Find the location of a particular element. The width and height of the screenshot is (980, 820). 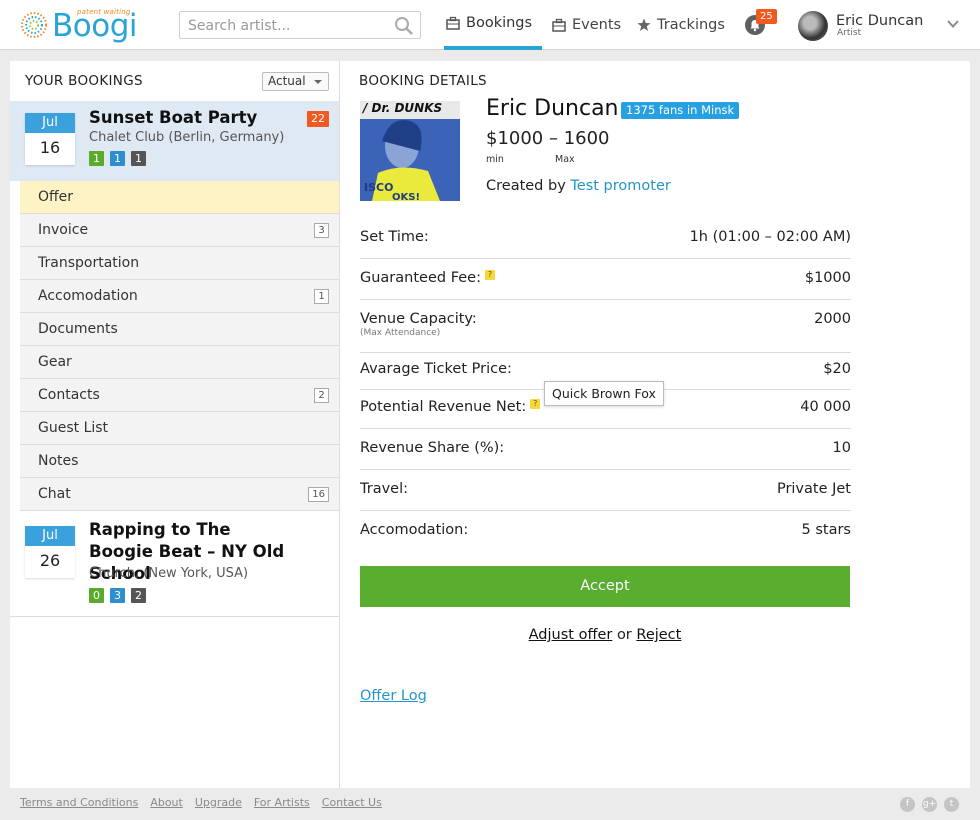

logo-text: Boogi is located at coordinates (95, 26).